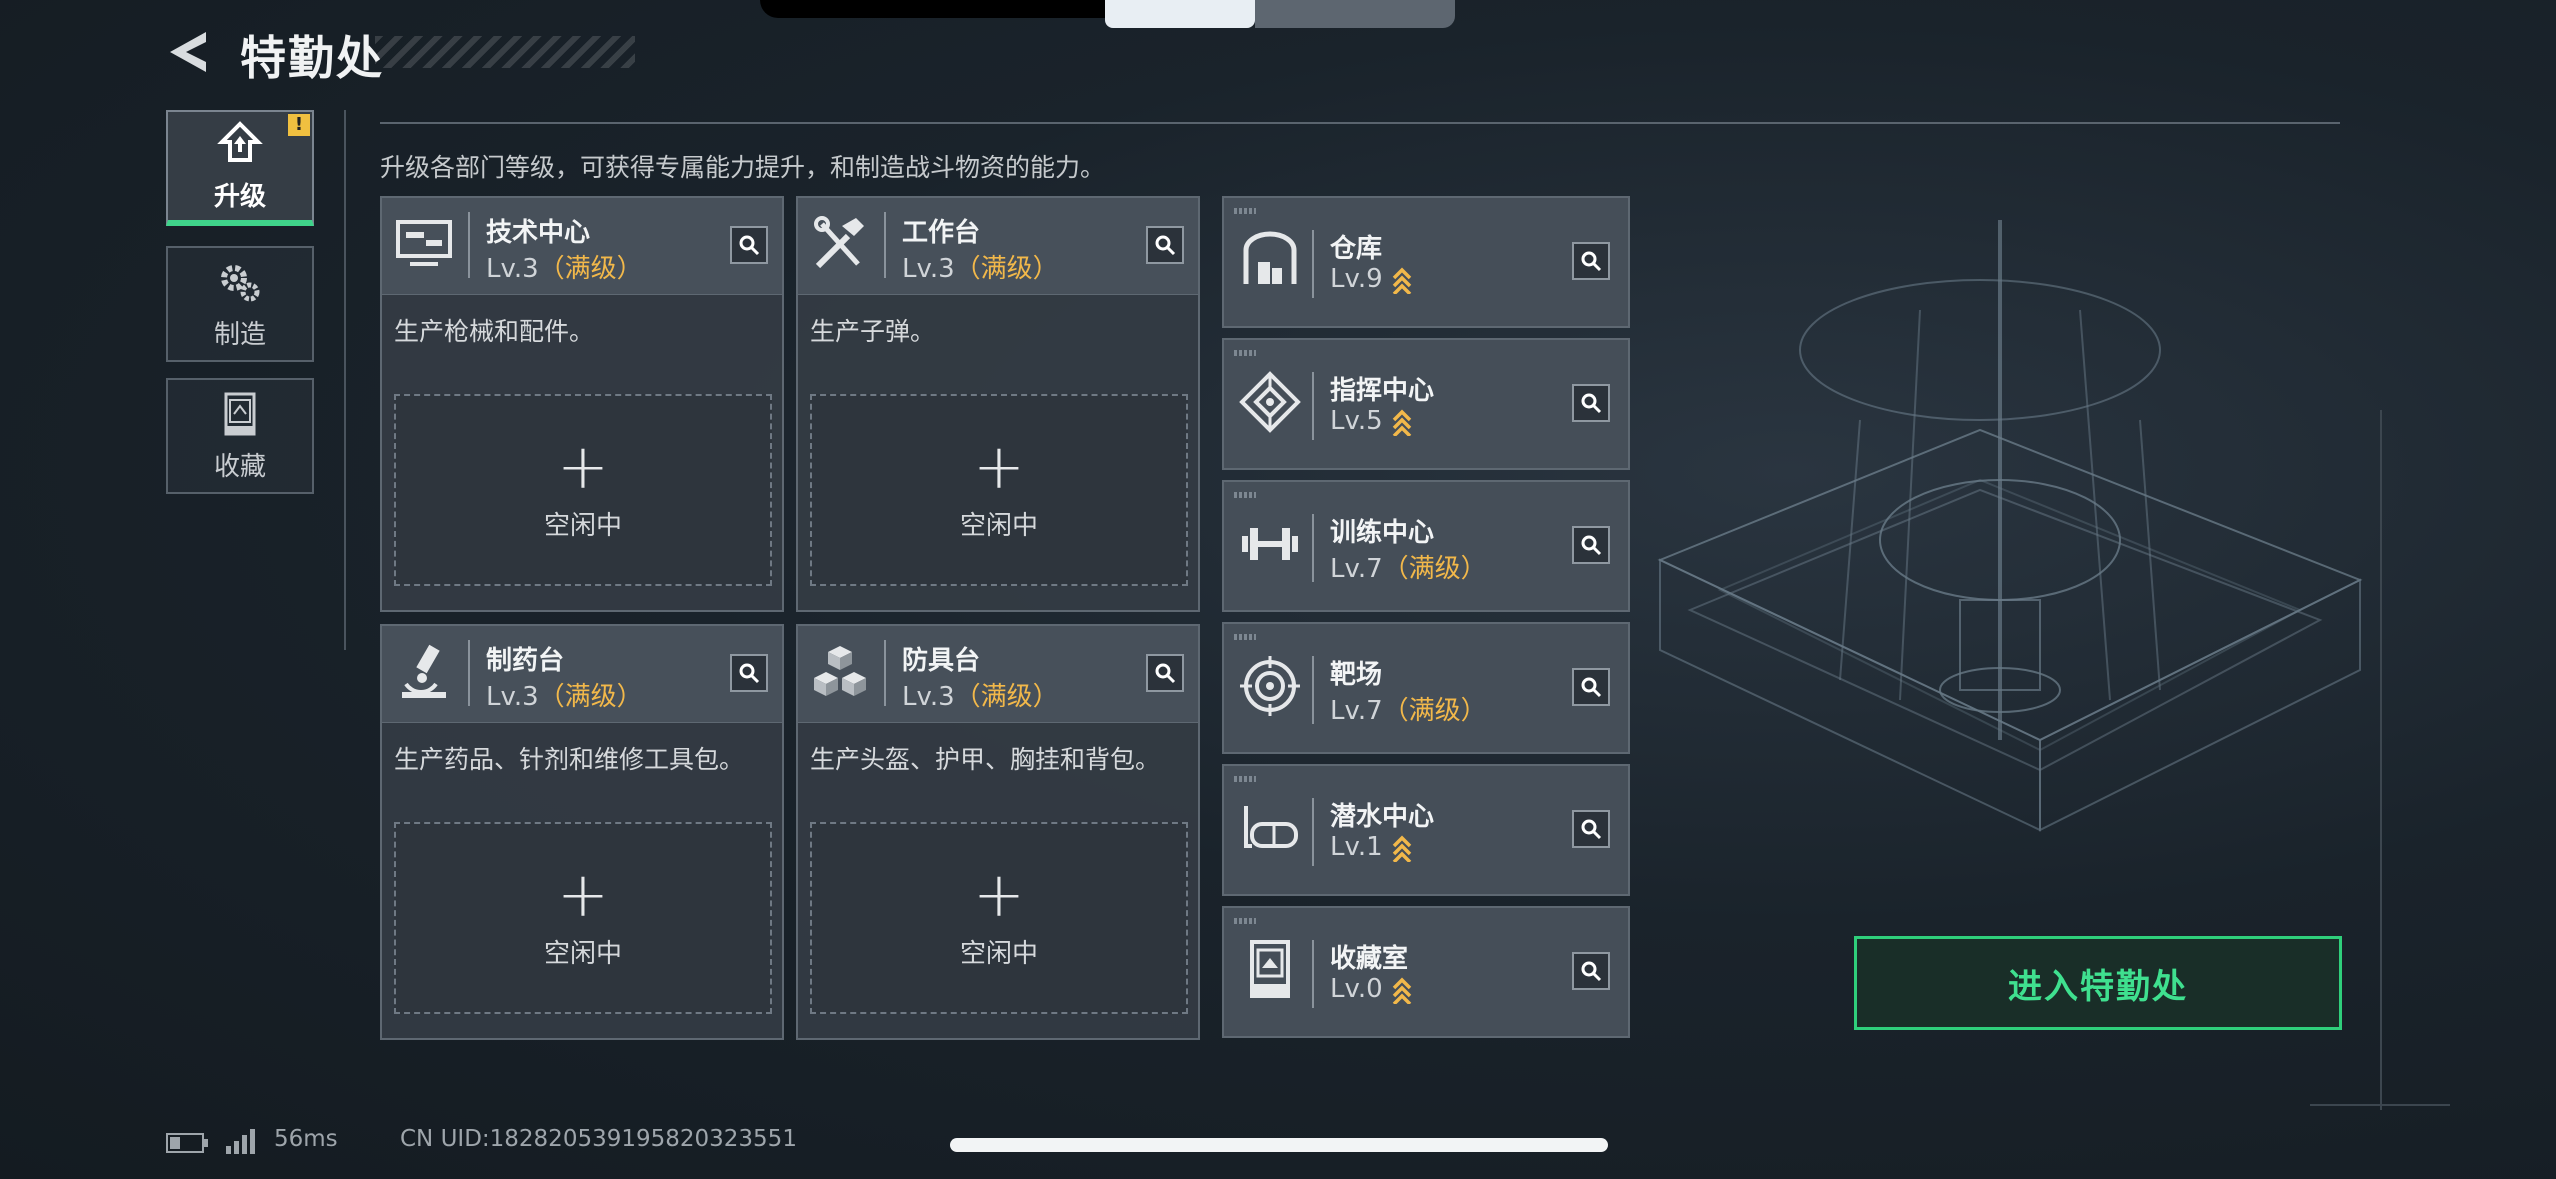  Describe the element at coordinates (1371, 421) in the screenshot. I see `facility-level: Lv.5` at that location.